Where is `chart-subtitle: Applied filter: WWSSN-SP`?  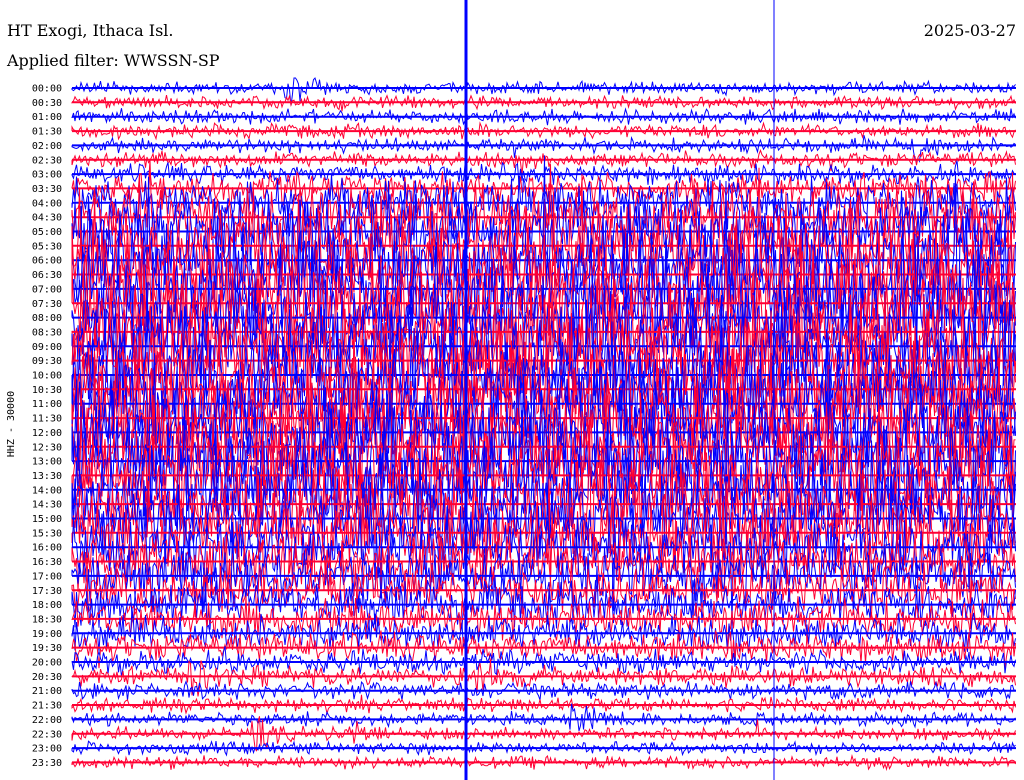 chart-subtitle: Applied filter: WWSSN-SP is located at coordinates (113, 60).